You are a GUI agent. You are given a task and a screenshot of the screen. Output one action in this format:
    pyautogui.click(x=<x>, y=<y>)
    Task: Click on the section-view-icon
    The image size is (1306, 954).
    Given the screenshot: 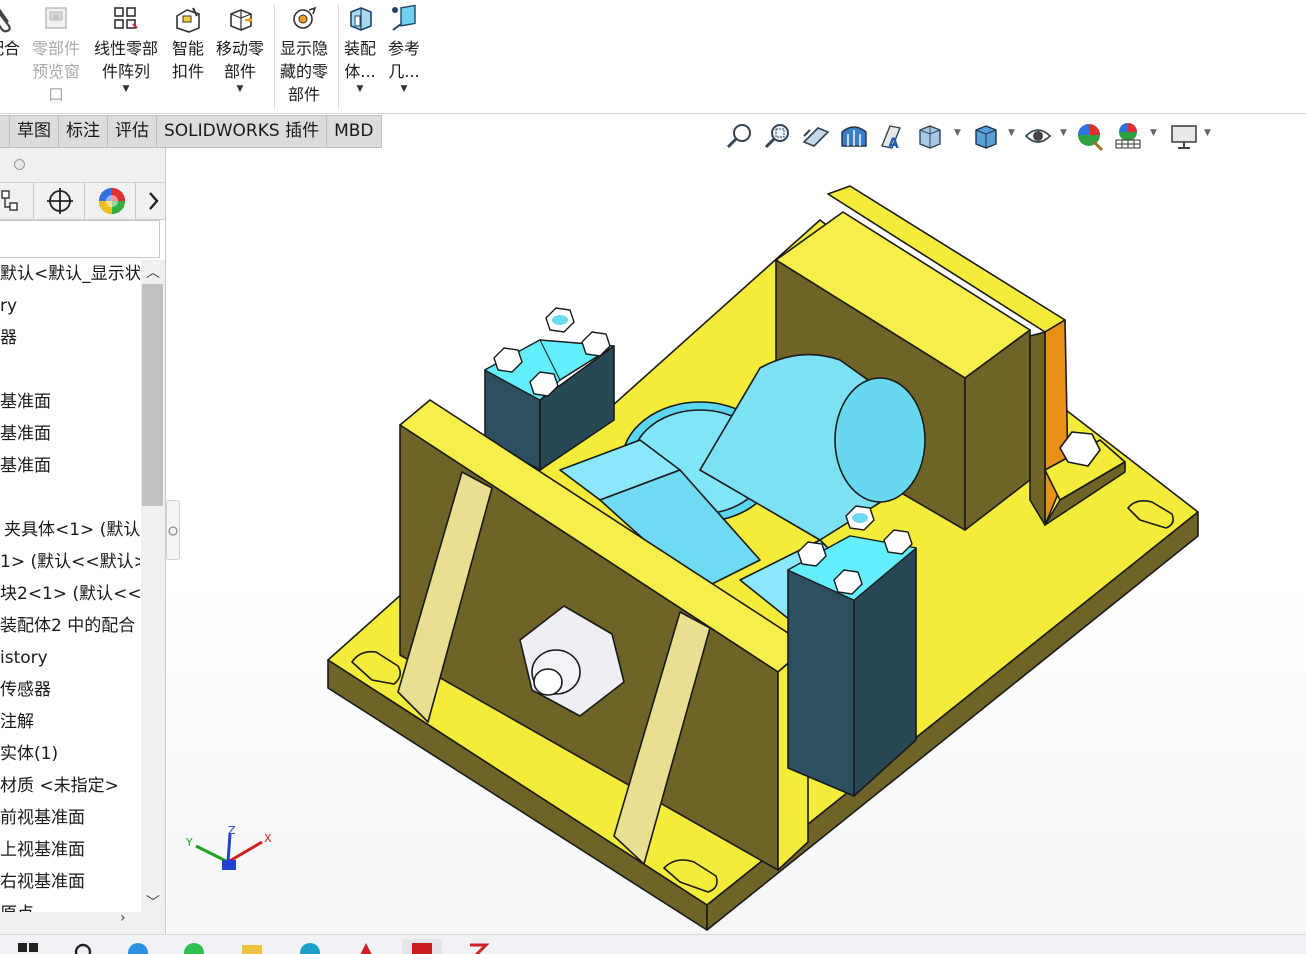 What is the action you would take?
    pyautogui.click(x=854, y=136)
    